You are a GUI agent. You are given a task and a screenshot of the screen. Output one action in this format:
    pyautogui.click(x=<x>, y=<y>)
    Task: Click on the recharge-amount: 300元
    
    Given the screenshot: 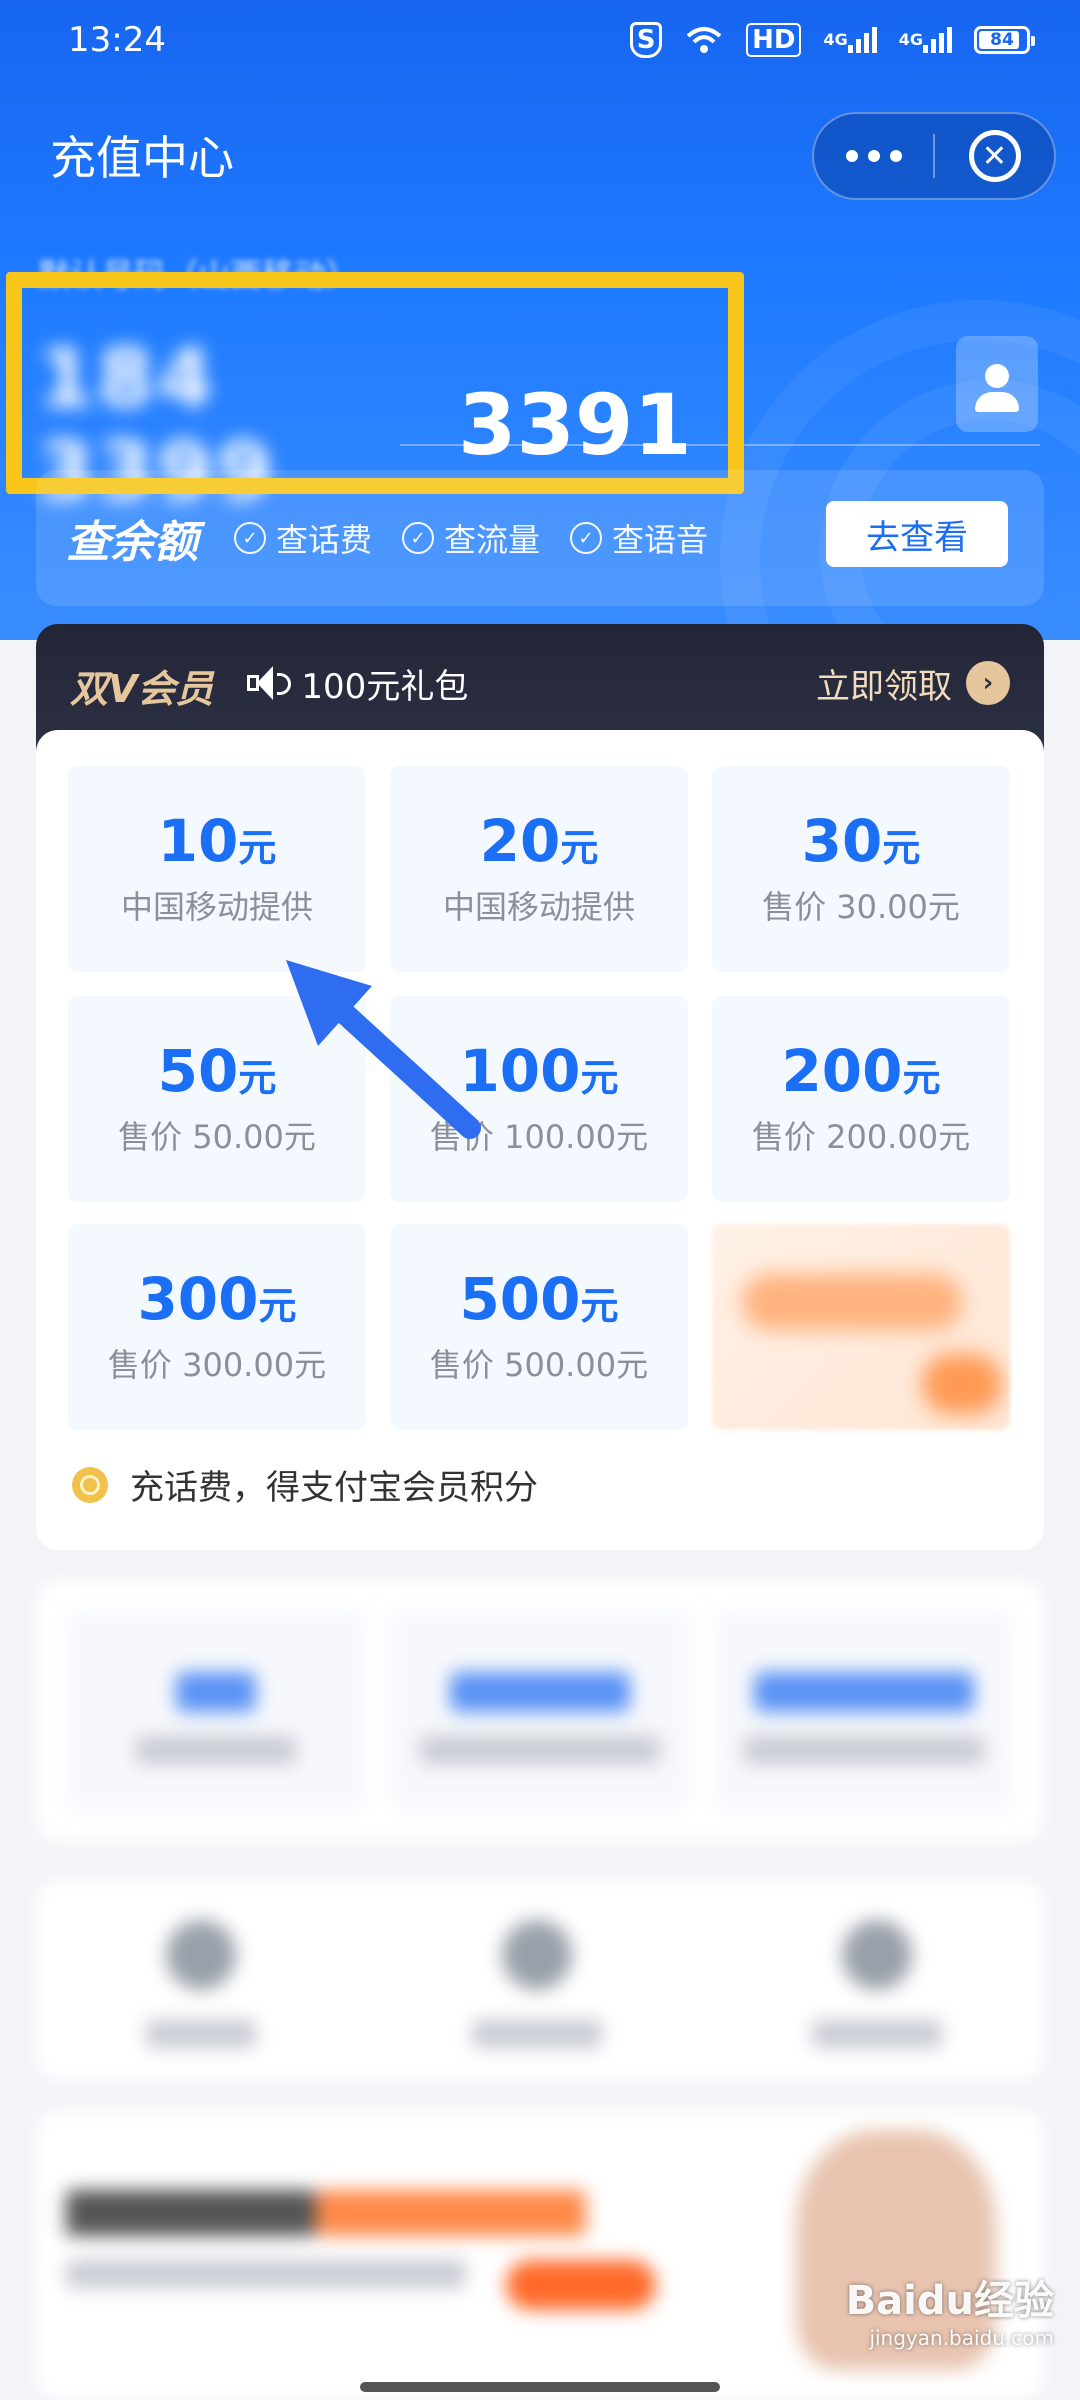 What is the action you would take?
    pyautogui.click(x=217, y=1299)
    